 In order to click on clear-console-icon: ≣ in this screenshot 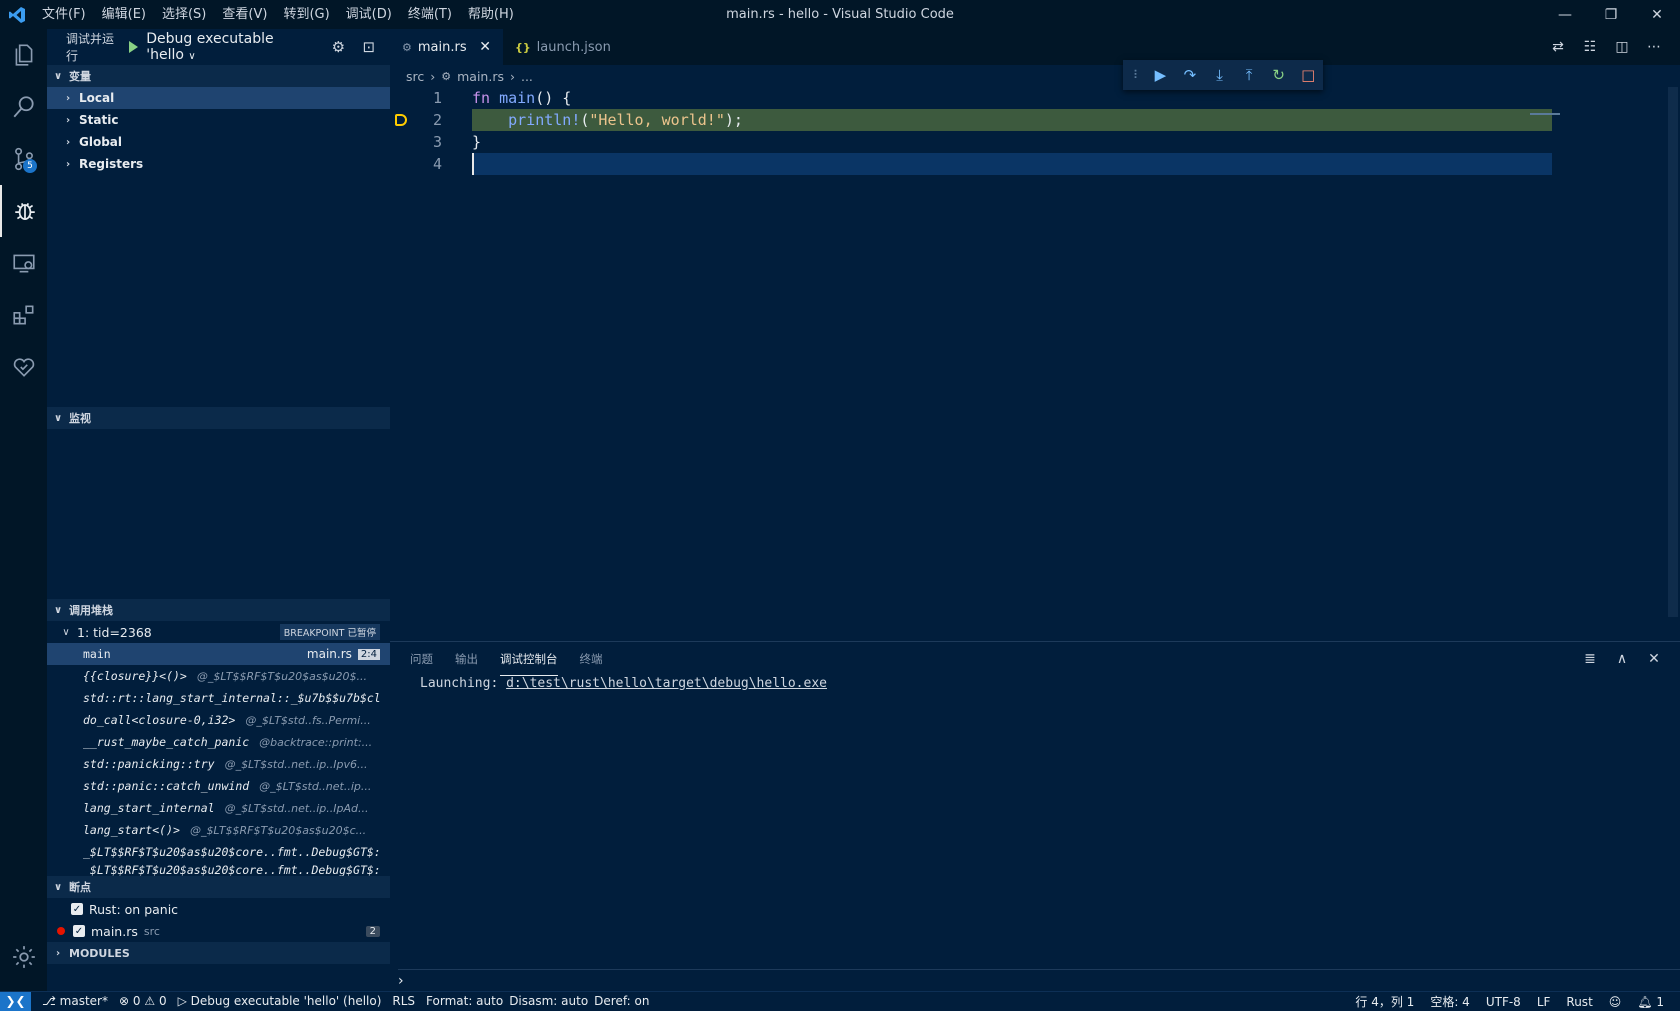, I will do `click(1590, 659)`.